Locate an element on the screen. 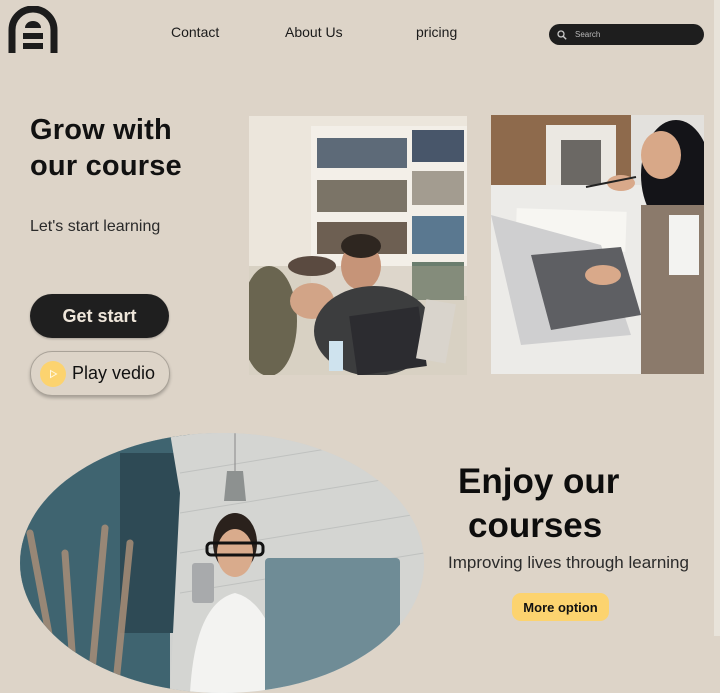 This screenshot has width=720, height=693. hero-title: Grow with our course is located at coordinates (106, 148).